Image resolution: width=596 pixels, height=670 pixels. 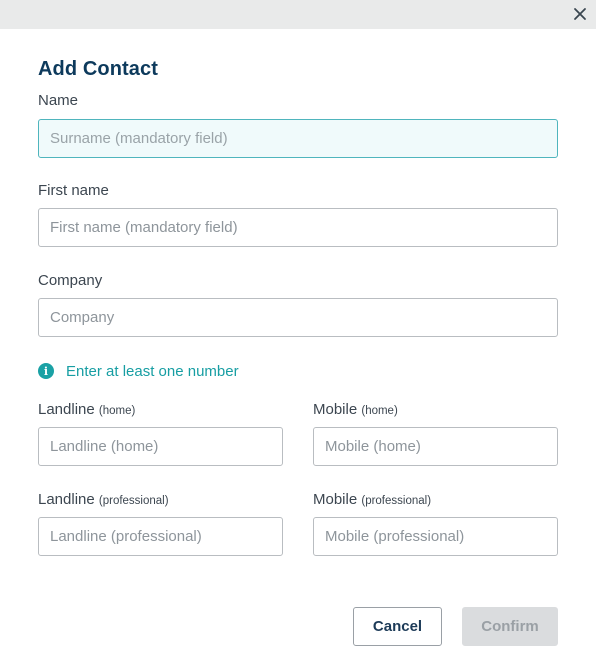 I want to click on mobile-pro-label-sub: (professional), so click(x=396, y=501).